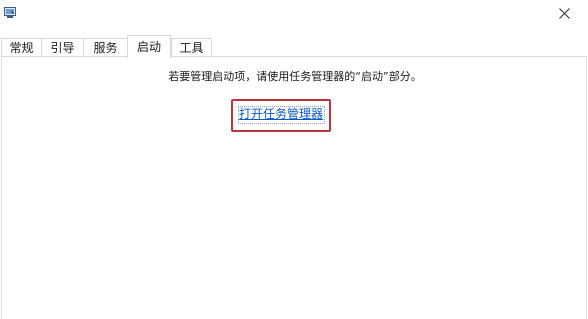 The height and width of the screenshot is (319, 588). Describe the element at coordinates (10, 11) in the screenshot. I see `msconfig-app-icon` at that location.